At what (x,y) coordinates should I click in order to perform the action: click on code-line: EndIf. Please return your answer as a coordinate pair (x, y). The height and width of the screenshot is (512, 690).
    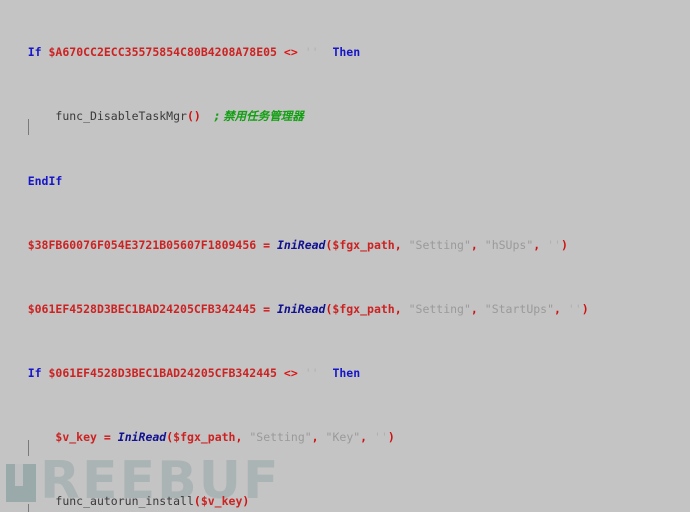
    Looking at the image, I should click on (45, 180).